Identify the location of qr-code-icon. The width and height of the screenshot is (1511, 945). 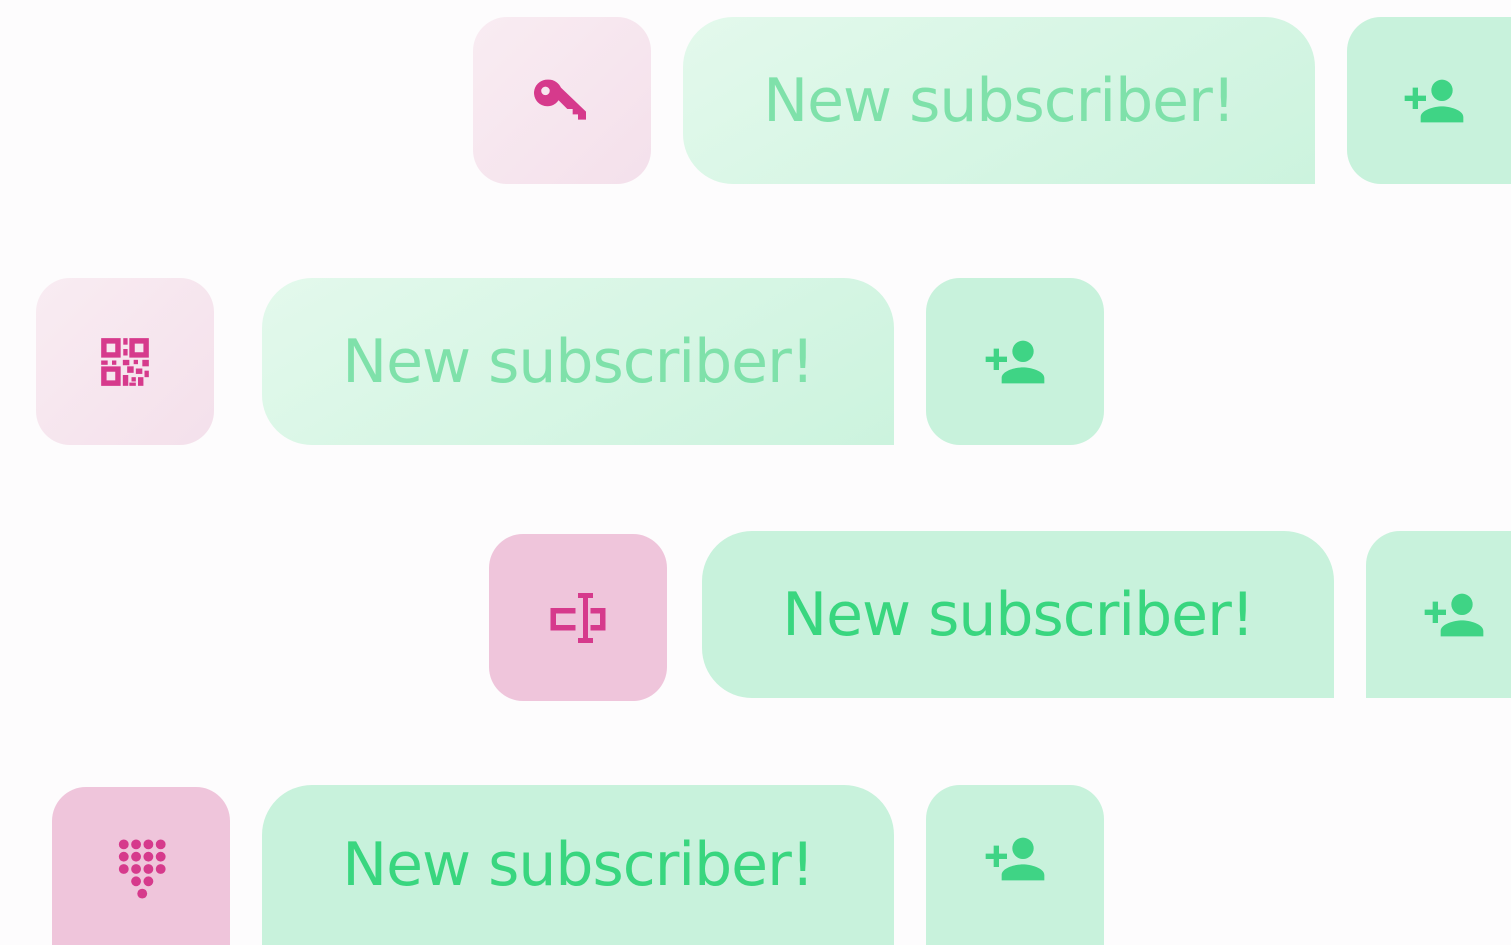
(125, 361).